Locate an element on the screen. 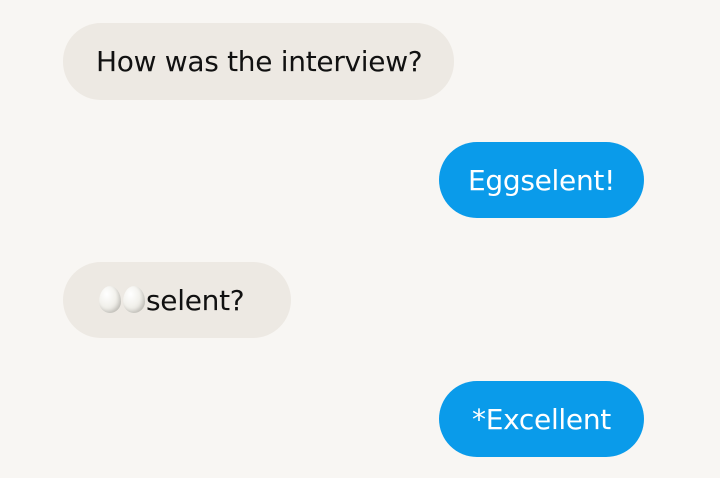 The height and width of the screenshot is (478, 720). message-text: How was the interview? is located at coordinates (259, 61).